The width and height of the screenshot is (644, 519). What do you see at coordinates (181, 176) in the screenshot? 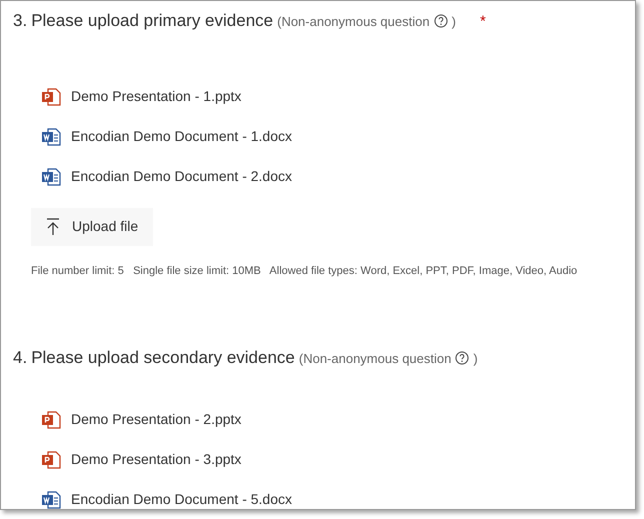
I see `file-name: Encodian Demo Document - 2.docx` at bounding box center [181, 176].